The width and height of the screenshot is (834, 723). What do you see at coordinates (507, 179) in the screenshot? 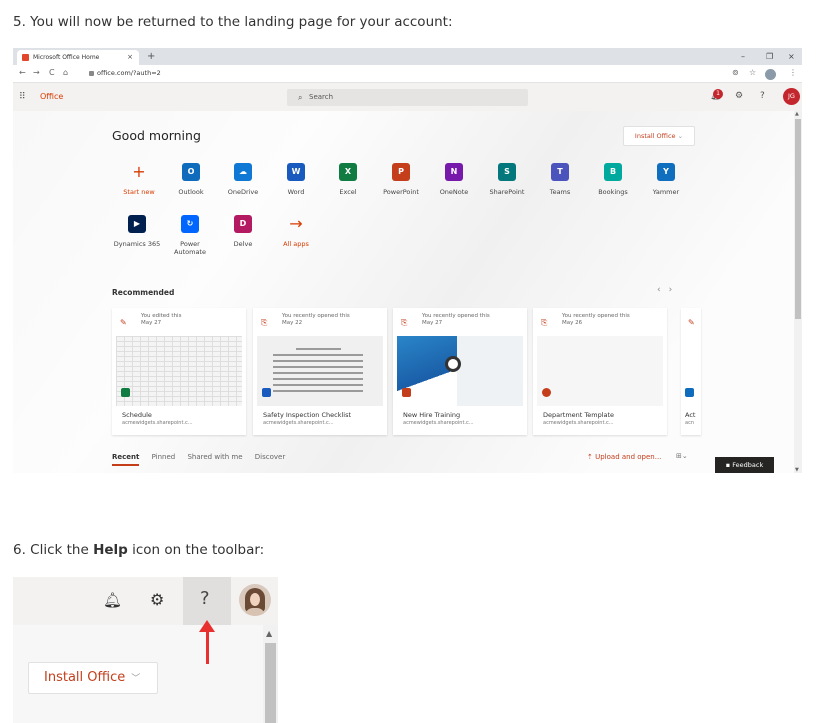
I see `app-tile-sharepoint: S SharePoint` at bounding box center [507, 179].